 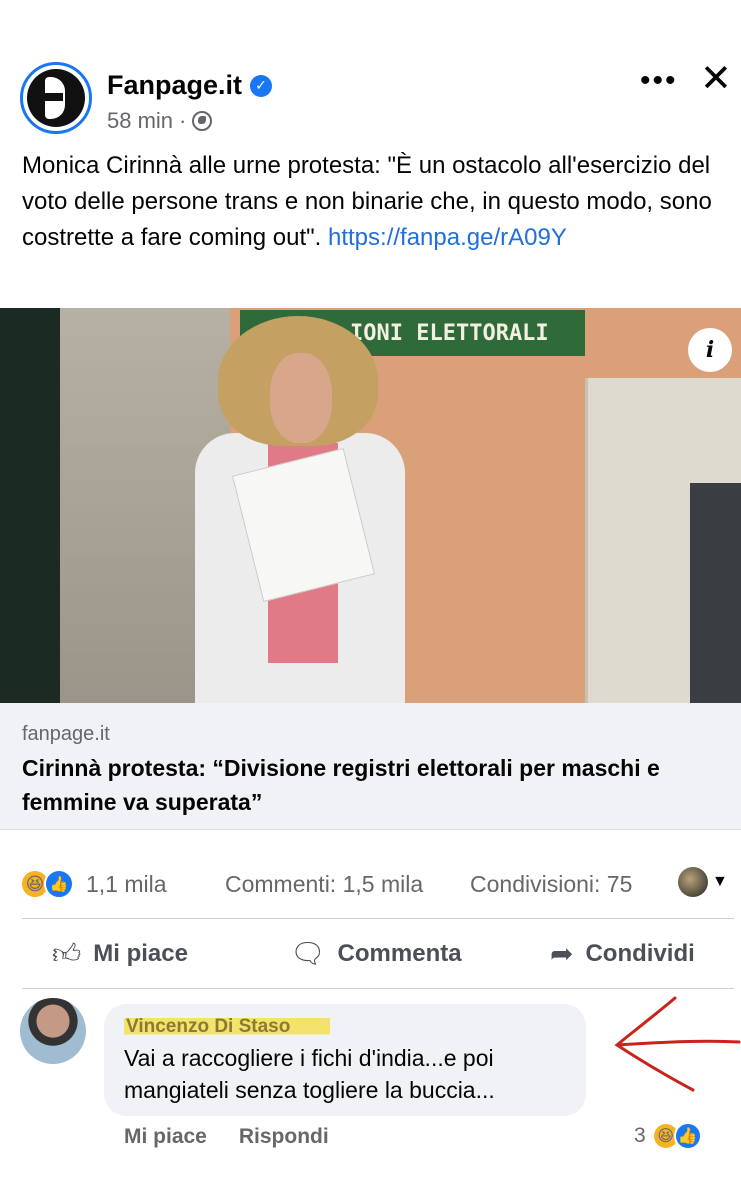 I want to click on red-arrow-annotation, so click(x=677, y=1044).